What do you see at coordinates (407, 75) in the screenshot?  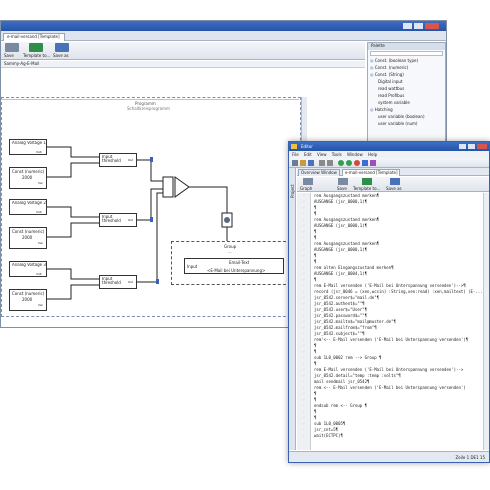 I see `palette-item: ◎ Const. (String)` at bounding box center [407, 75].